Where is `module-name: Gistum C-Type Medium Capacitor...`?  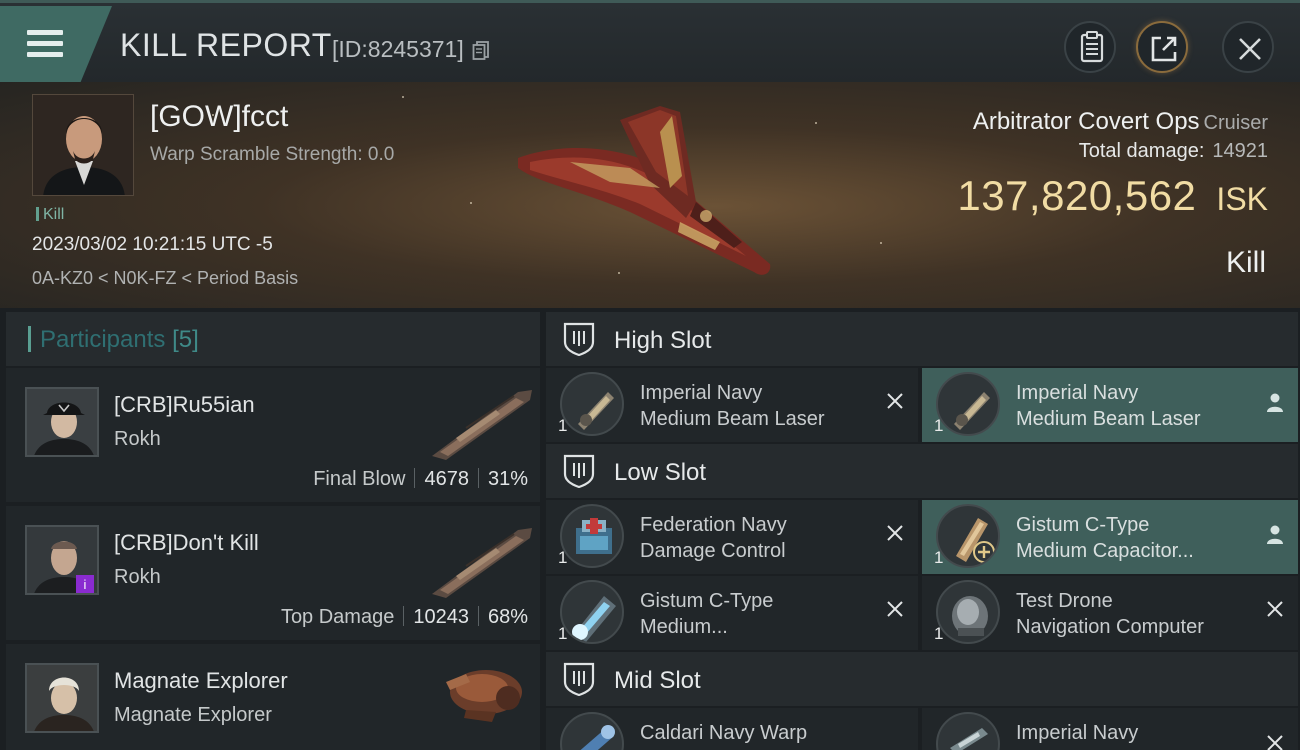 module-name: Gistum C-Type Medium Capacitor... is located at coordinates (1105, 538).